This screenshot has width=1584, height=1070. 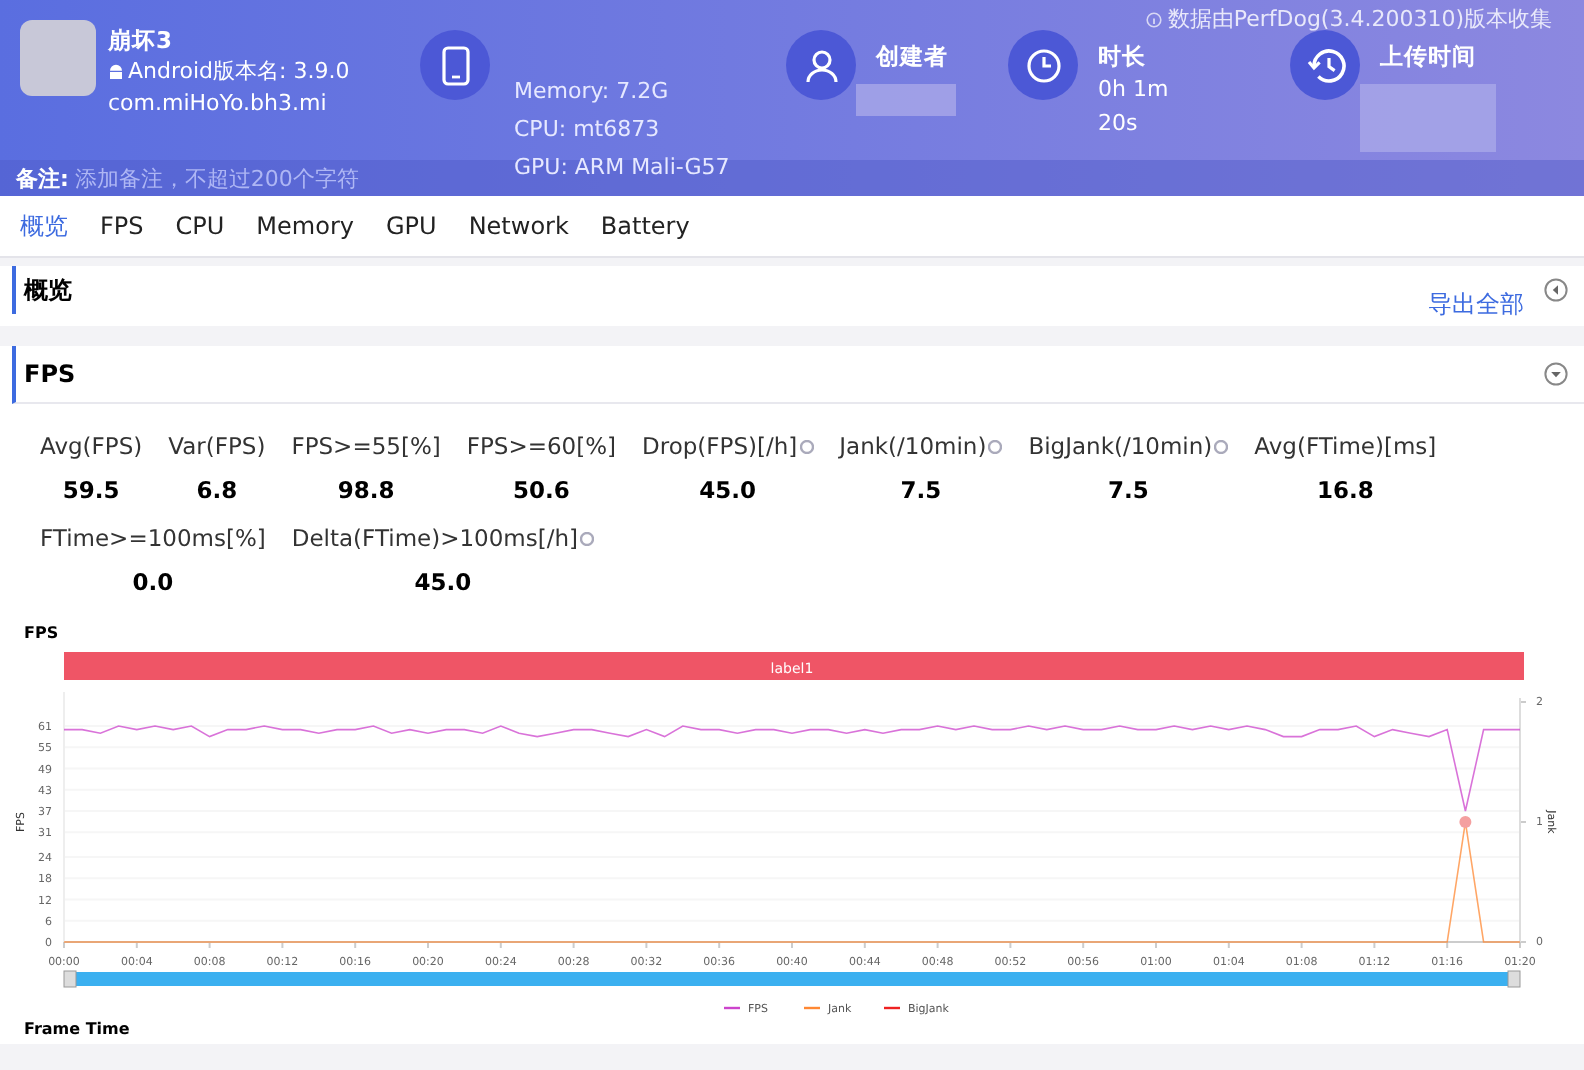 I want to click on stat-label: FTime>=100ms[%], so click(x=153, y=538).